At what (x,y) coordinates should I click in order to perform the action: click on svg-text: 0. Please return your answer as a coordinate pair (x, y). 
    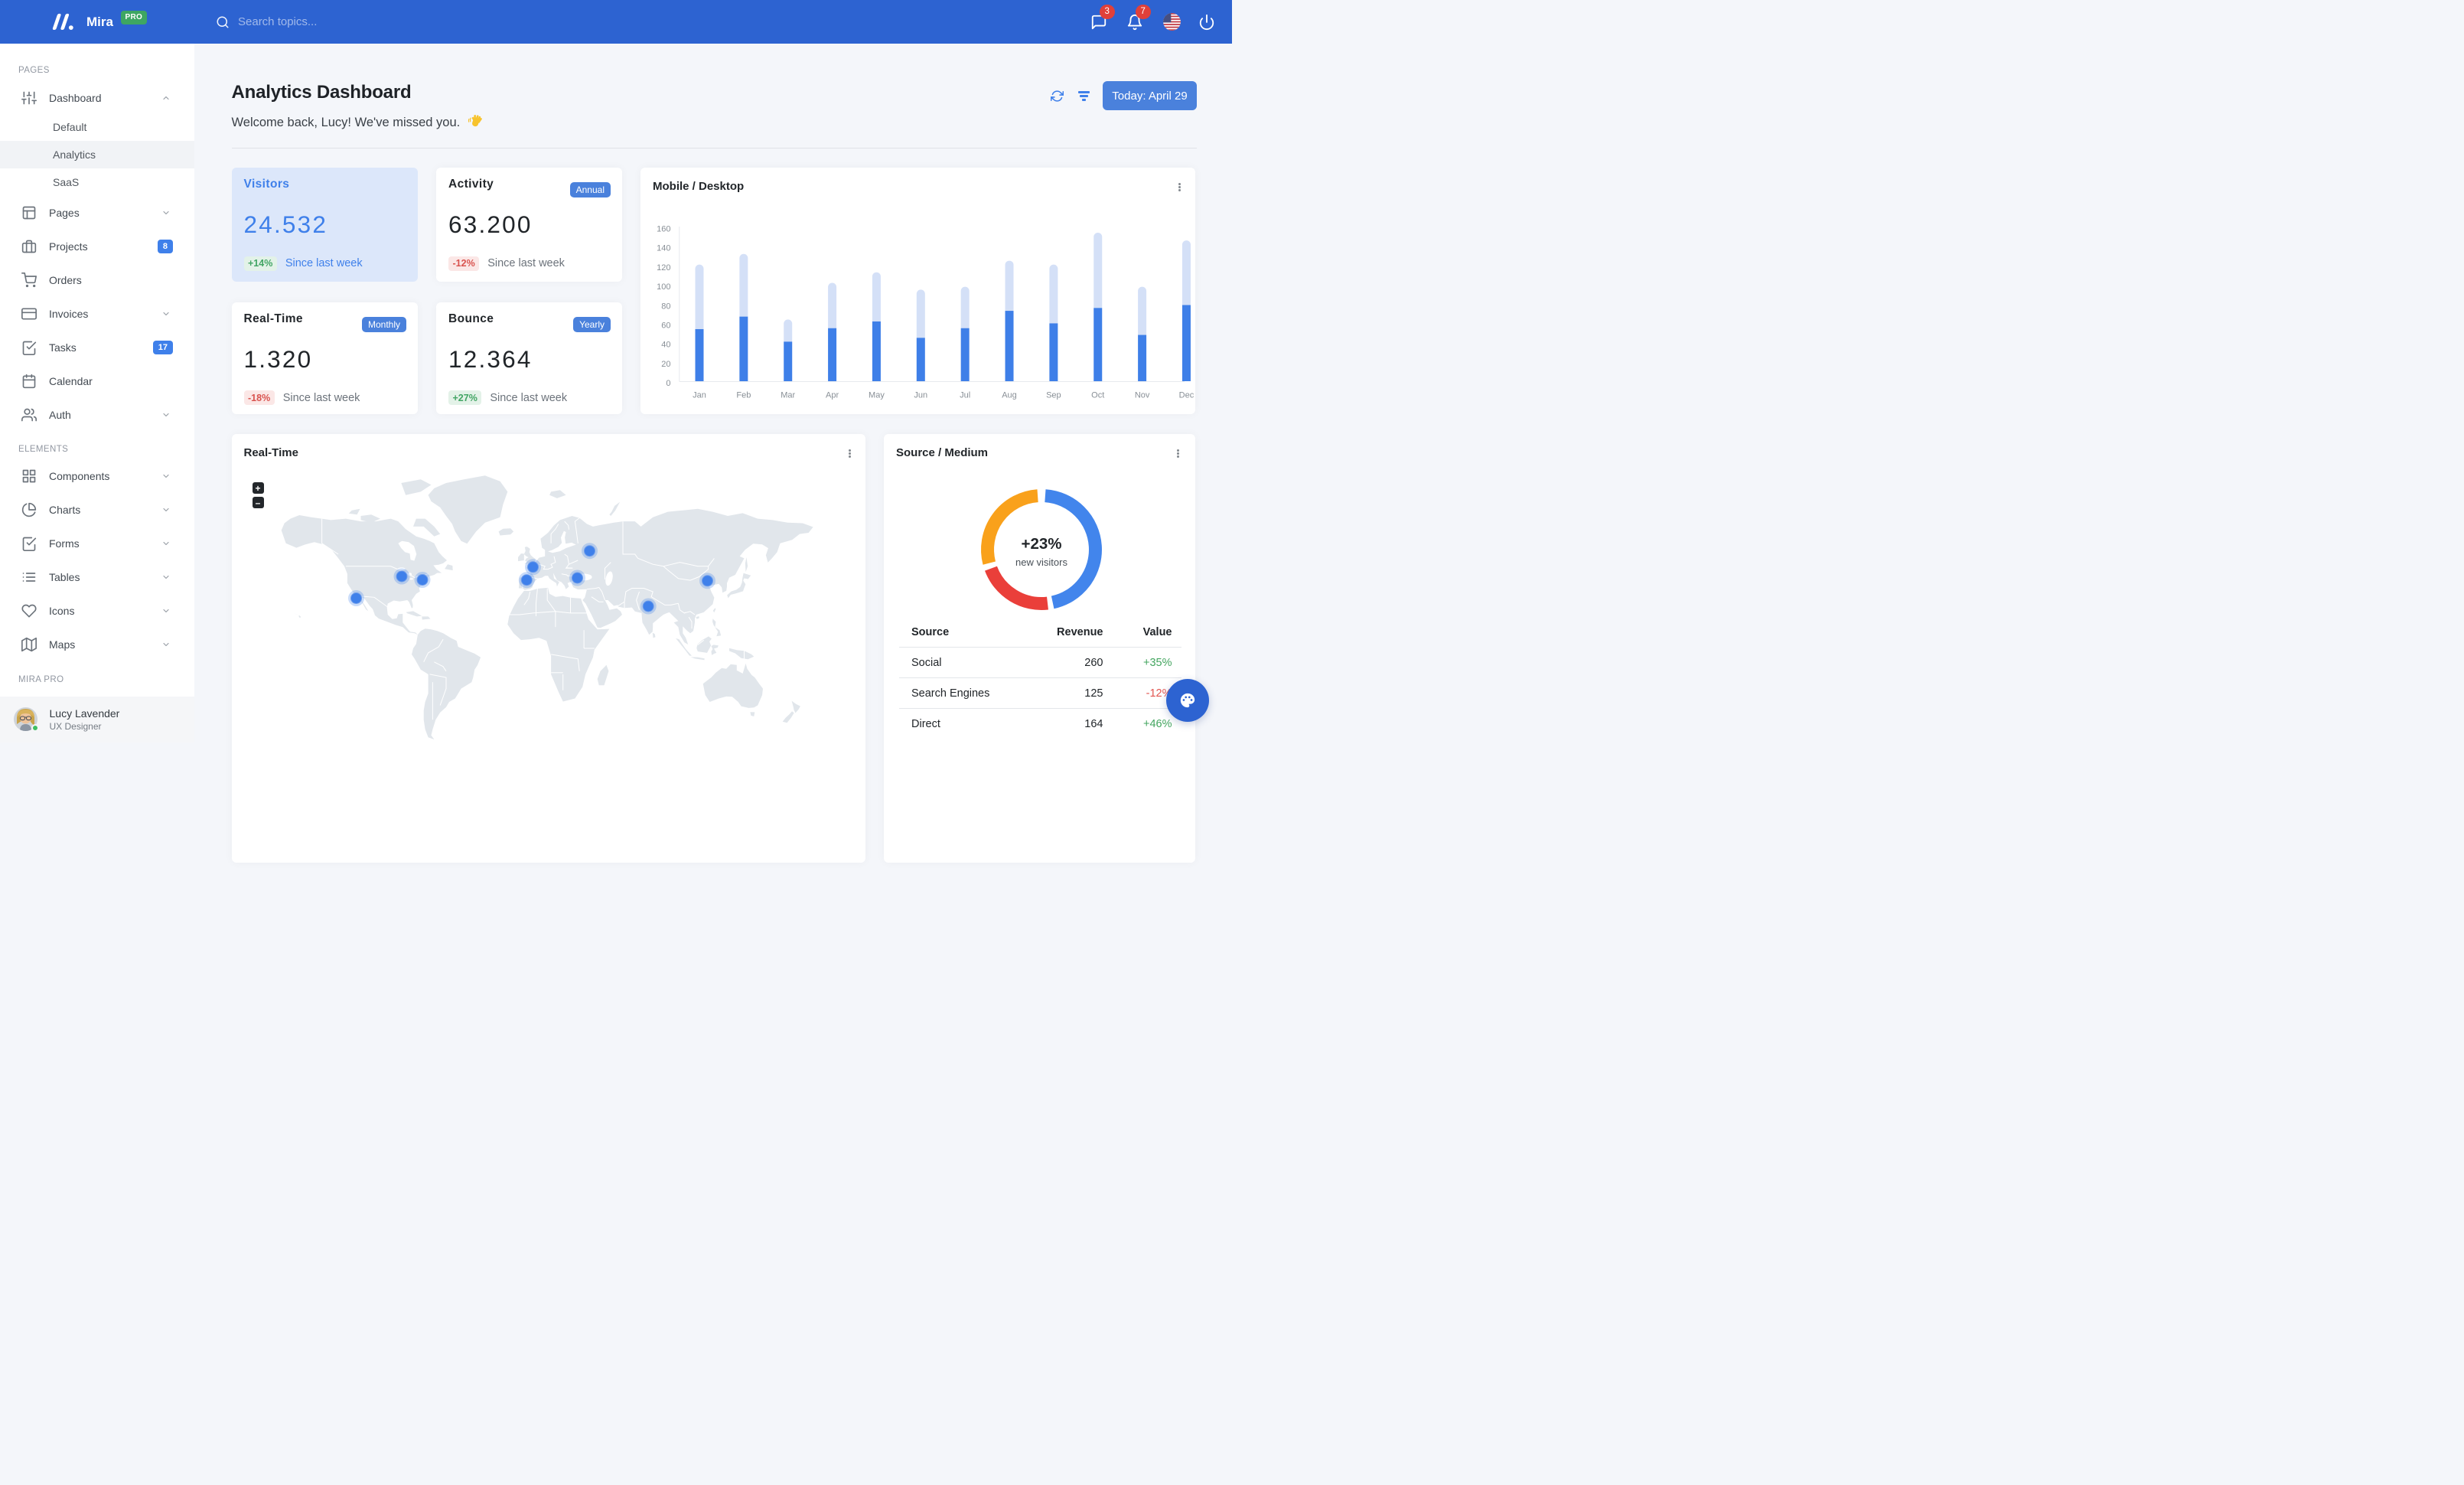
    Looking at the image, I should click on (668, 383).